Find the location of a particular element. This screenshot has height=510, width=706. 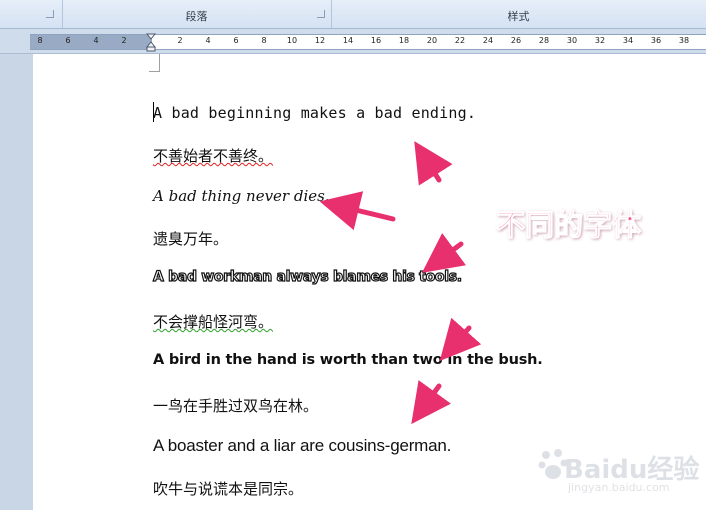

ribbon-group-font is located at coordinates (31, 14).